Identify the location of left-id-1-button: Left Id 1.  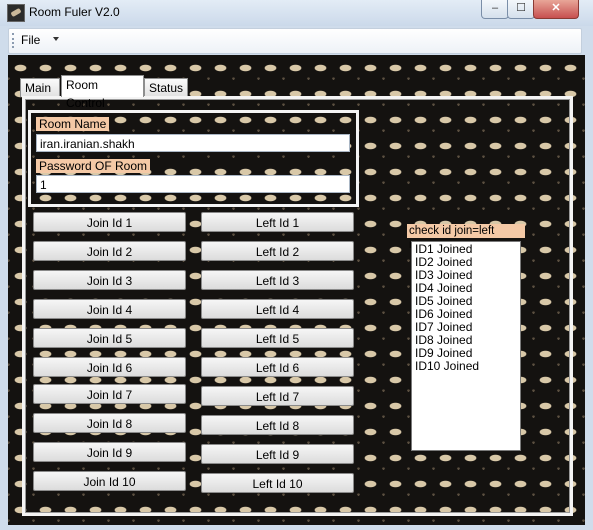
(277, 222).